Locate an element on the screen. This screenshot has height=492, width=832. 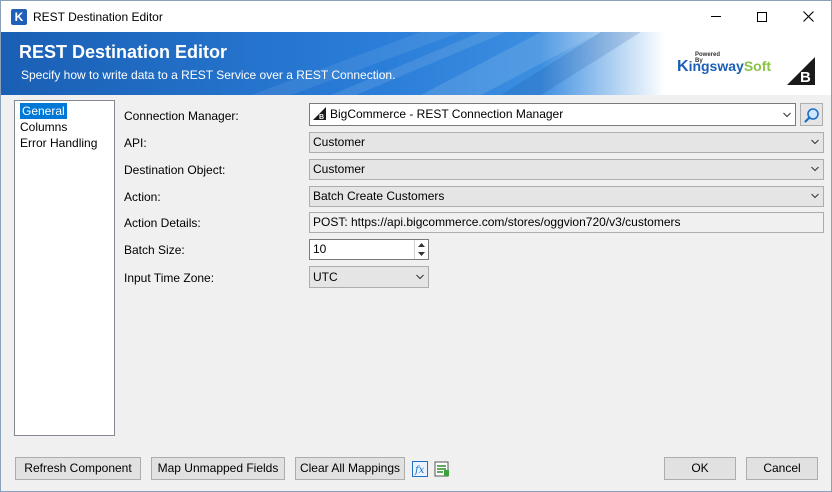
batch-size-stepper: 10 is located at coordinates (369, 249).